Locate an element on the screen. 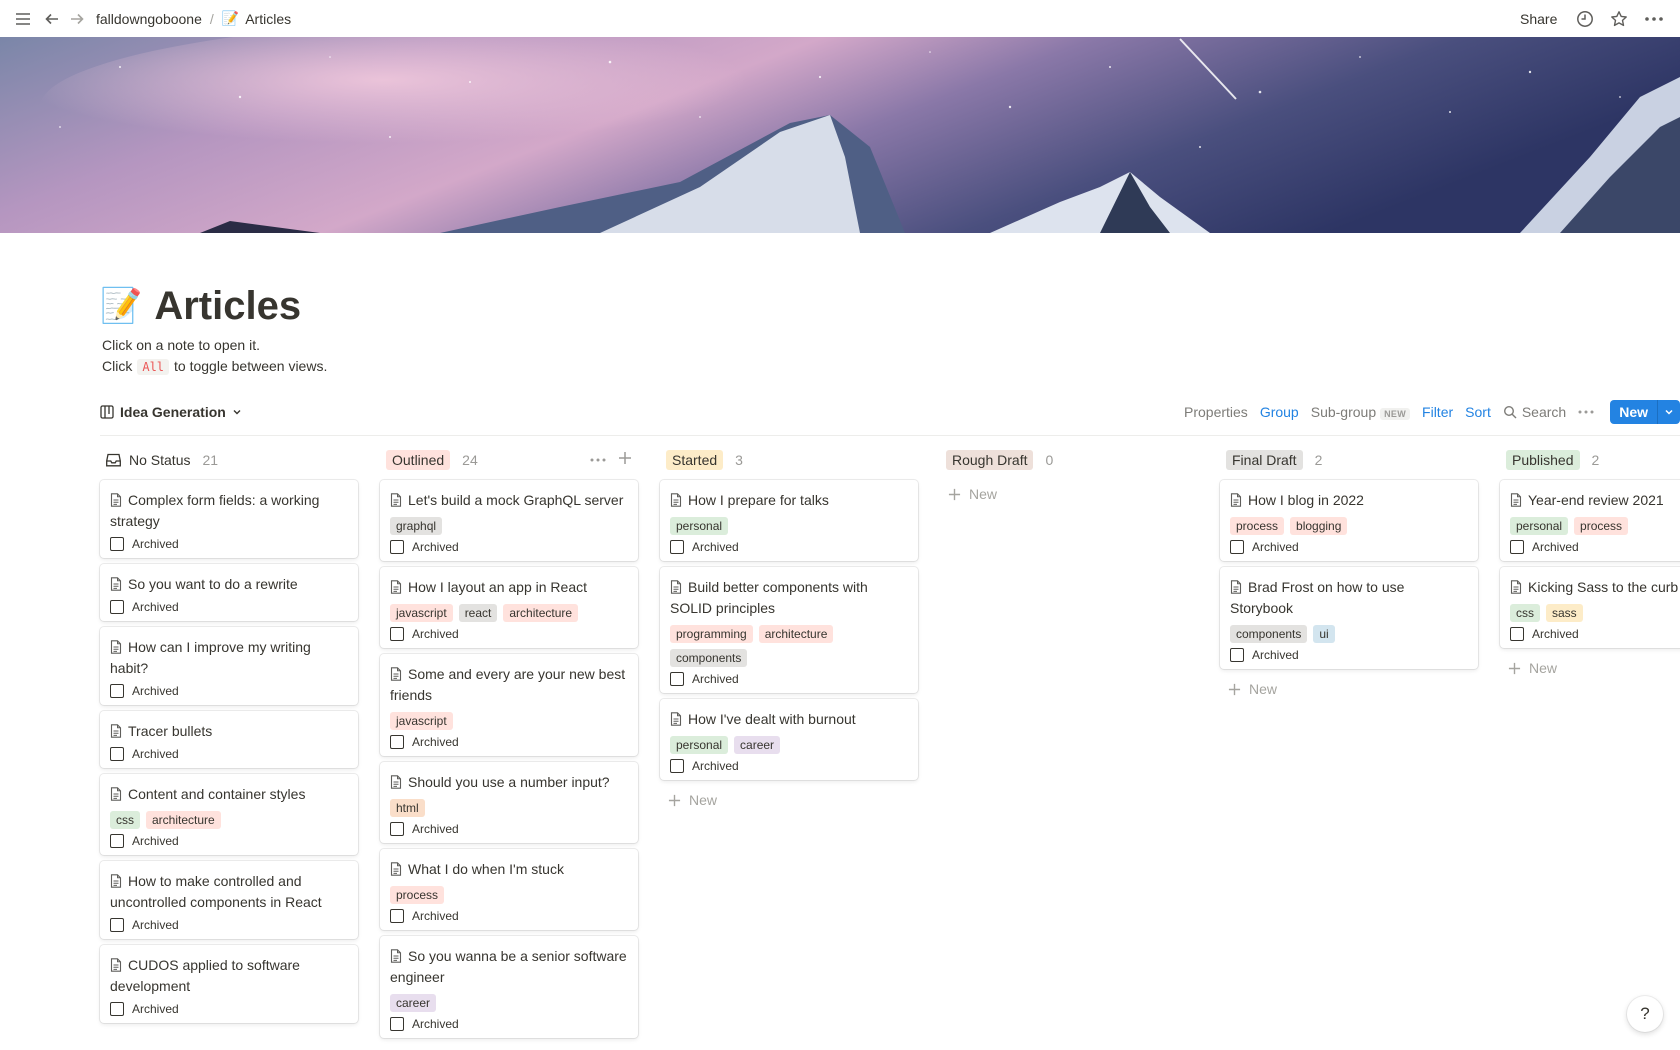 The image size is (1680, 1050). column-more-icon is located at coordinates (598, 460).